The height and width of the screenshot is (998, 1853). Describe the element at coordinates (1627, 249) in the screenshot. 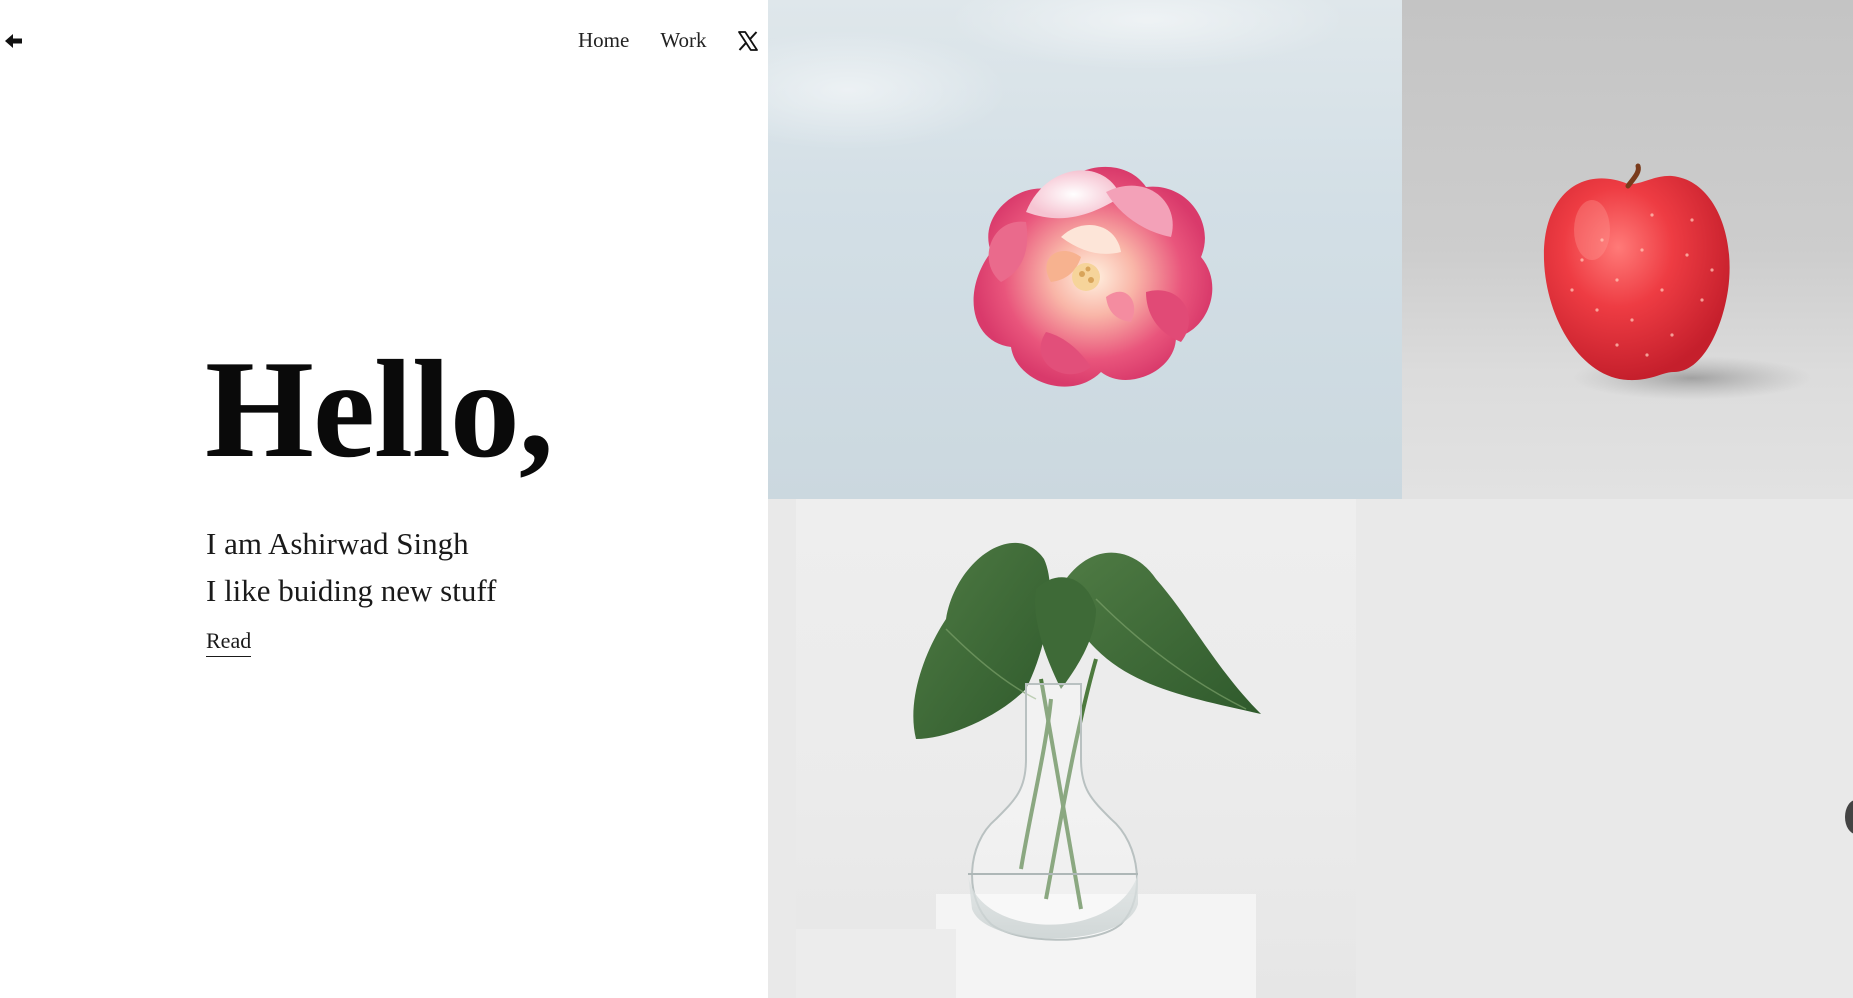

I see `red-apple-image` at that location.